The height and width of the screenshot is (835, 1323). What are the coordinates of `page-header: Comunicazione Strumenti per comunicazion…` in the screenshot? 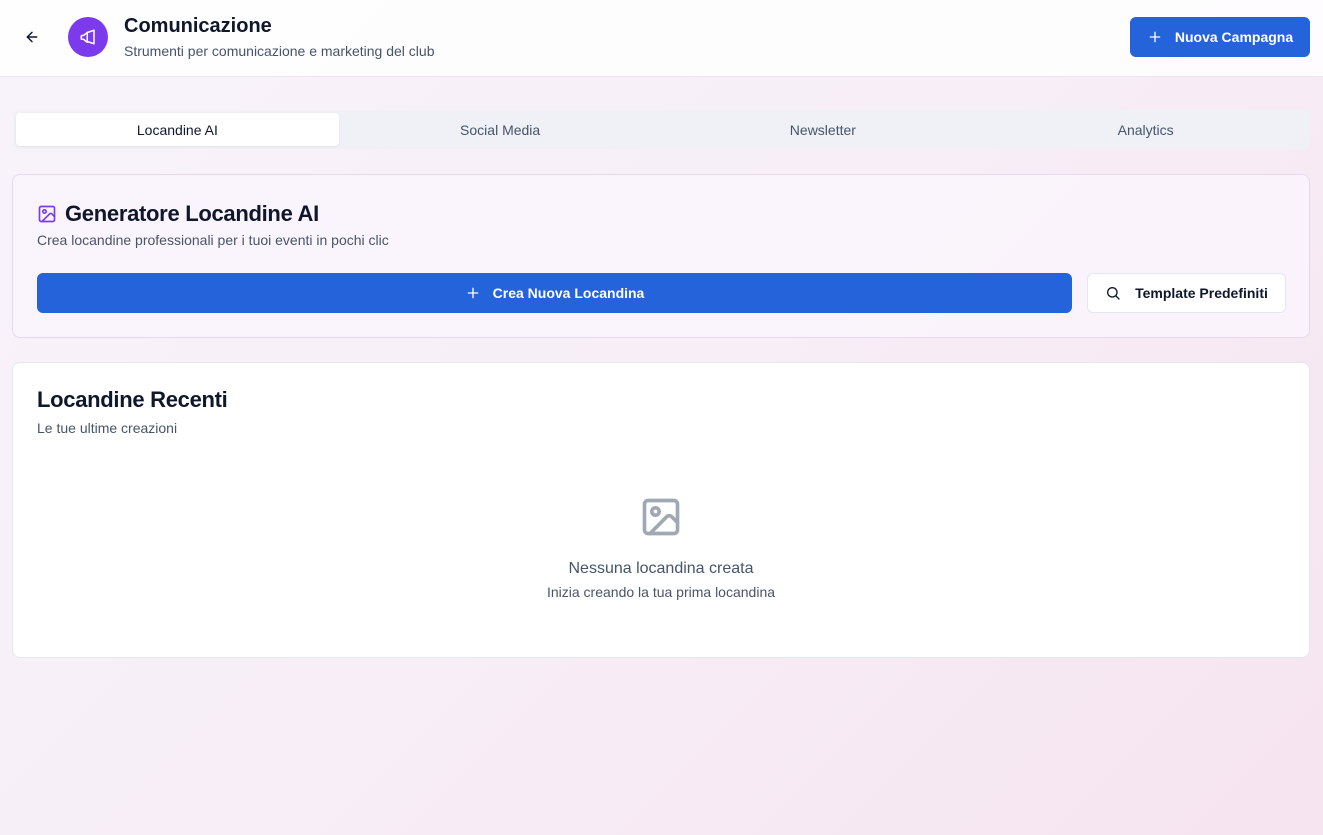 It's located at (661, 38).